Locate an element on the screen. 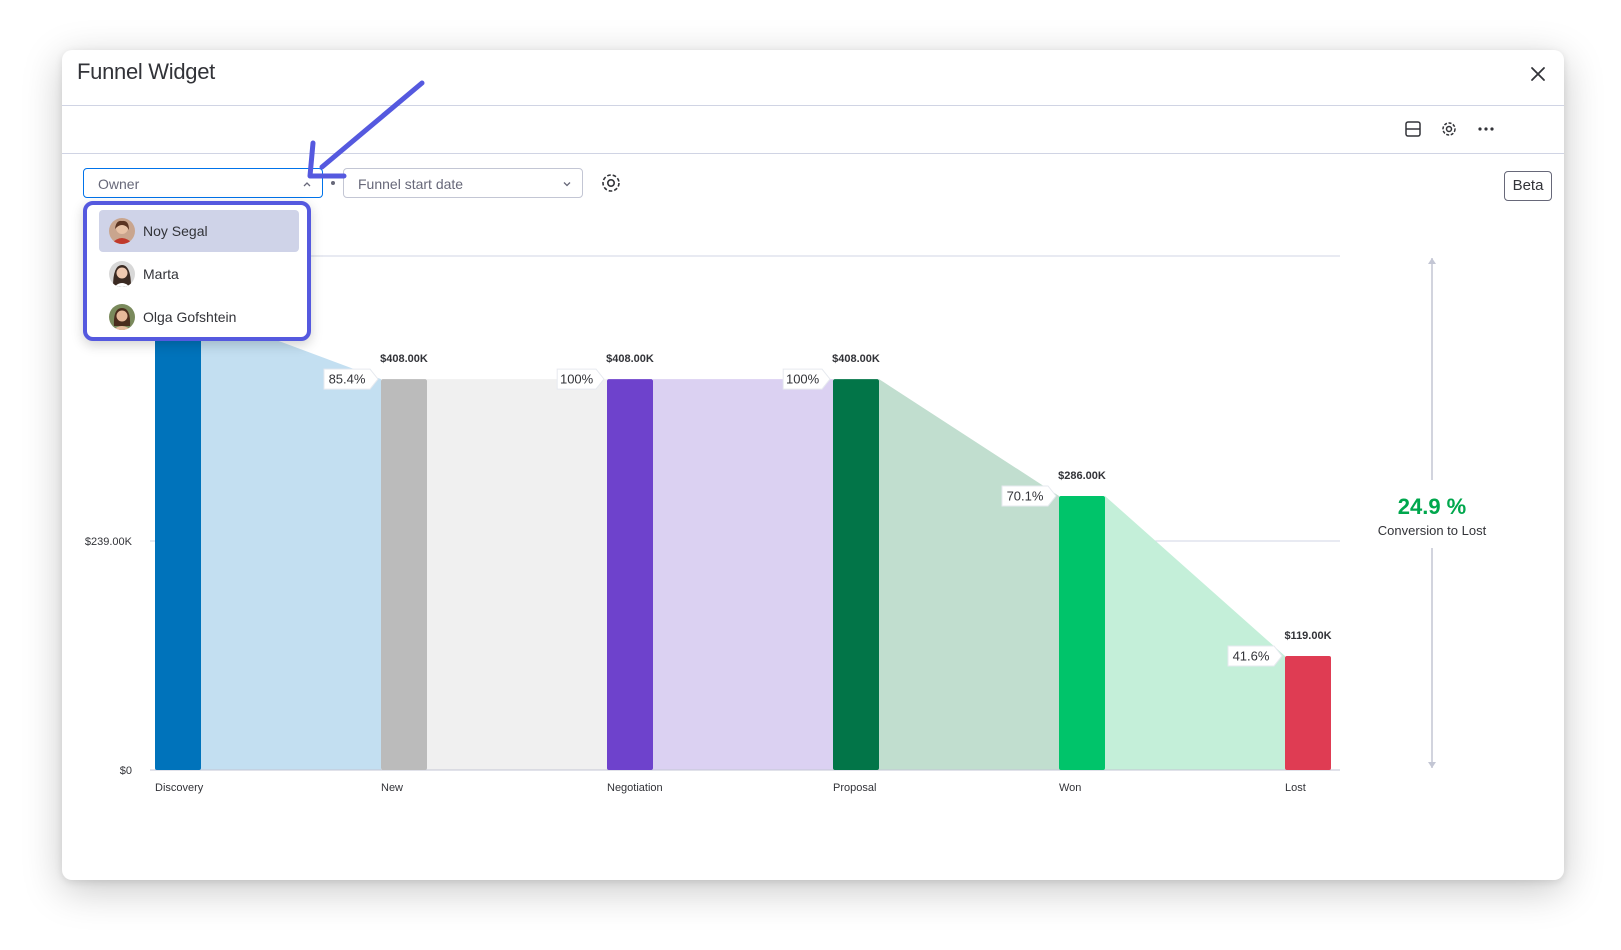 The width and height of the screenshot is (1621, 950). owner-option: Marta is located at coordinates (199, 274).